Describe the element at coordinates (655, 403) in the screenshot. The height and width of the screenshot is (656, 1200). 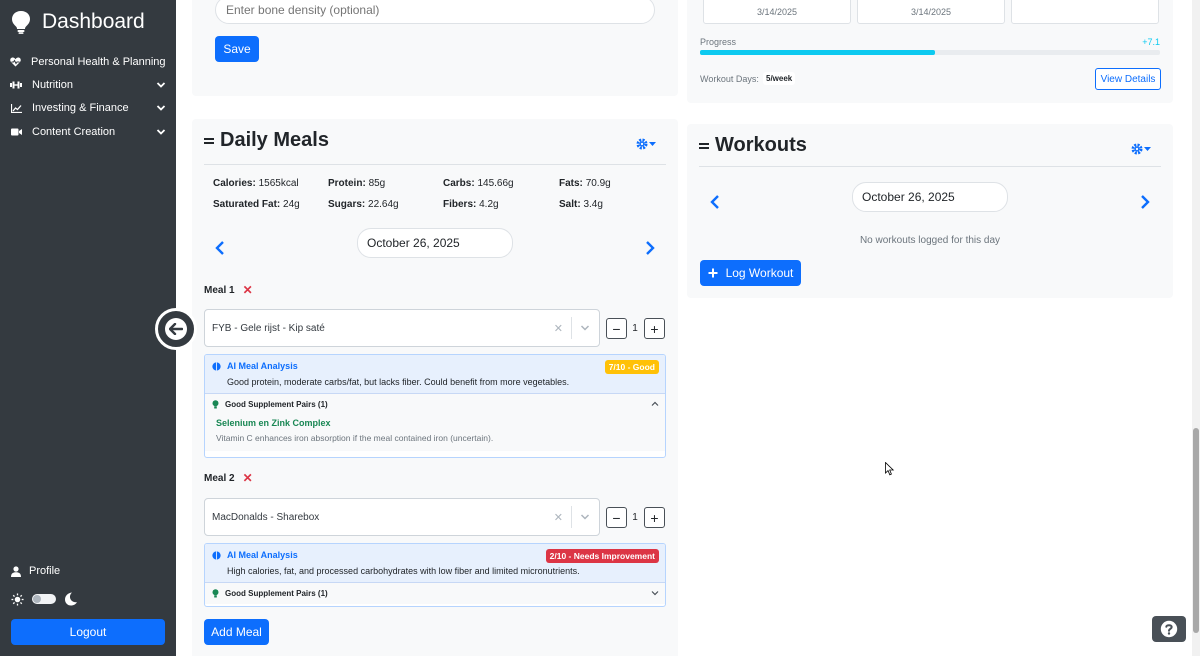
I see `chevron-up-icon` at that location.